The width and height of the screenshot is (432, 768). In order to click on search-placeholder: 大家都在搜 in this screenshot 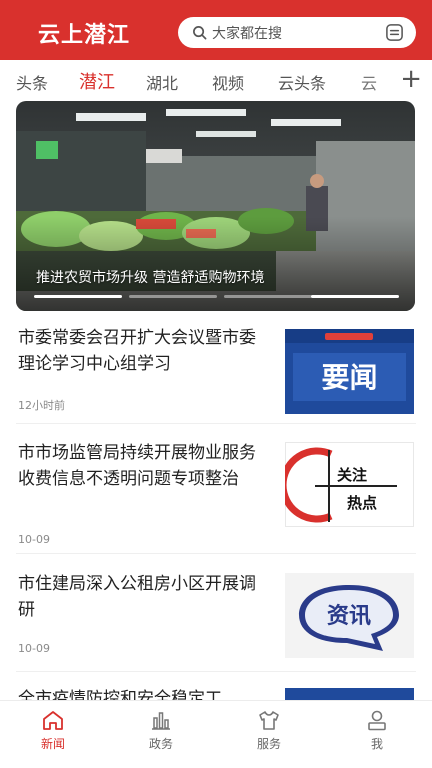, I will do `click(247, 34)`.